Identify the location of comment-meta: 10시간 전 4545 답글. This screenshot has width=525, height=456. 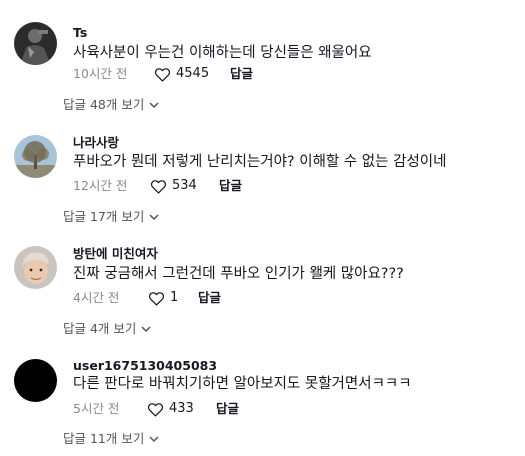
(223, 74).